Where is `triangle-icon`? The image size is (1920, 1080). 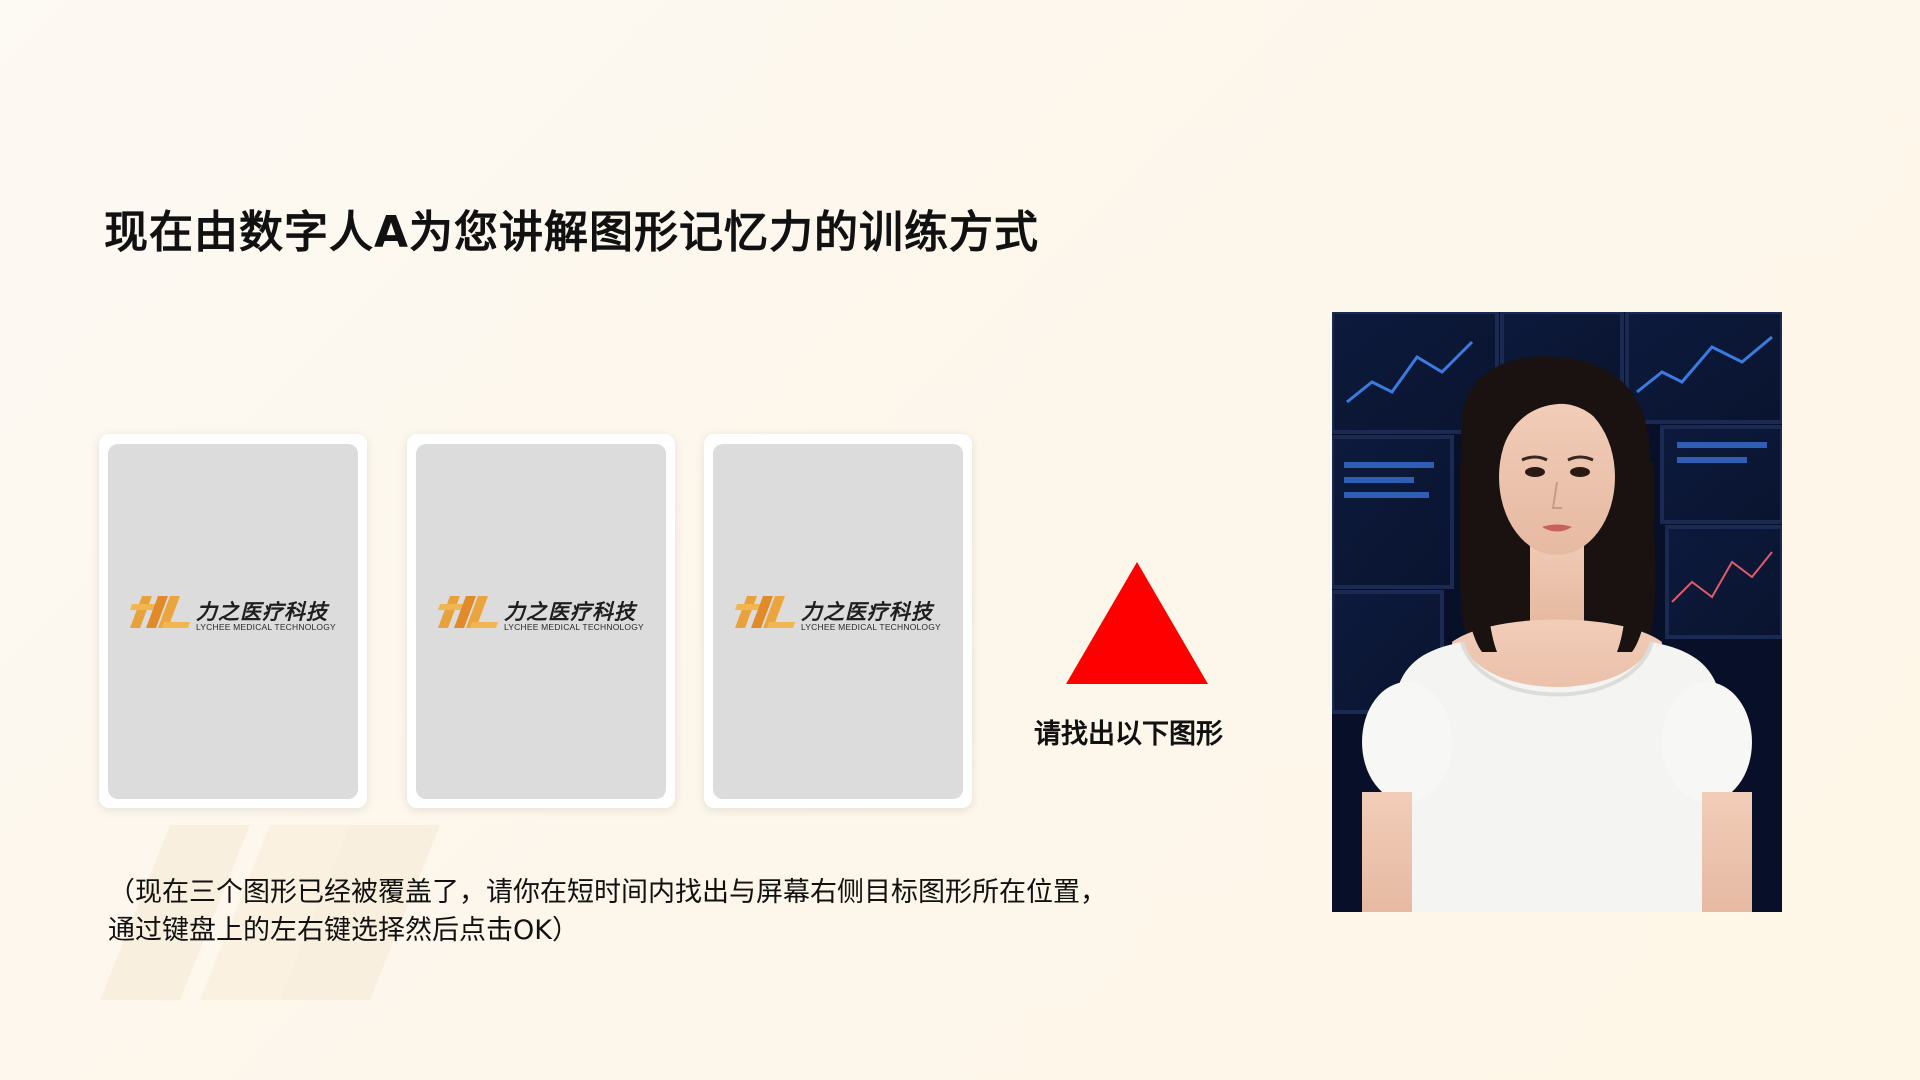 triangle-icon is located at coordinates (1137, 623).